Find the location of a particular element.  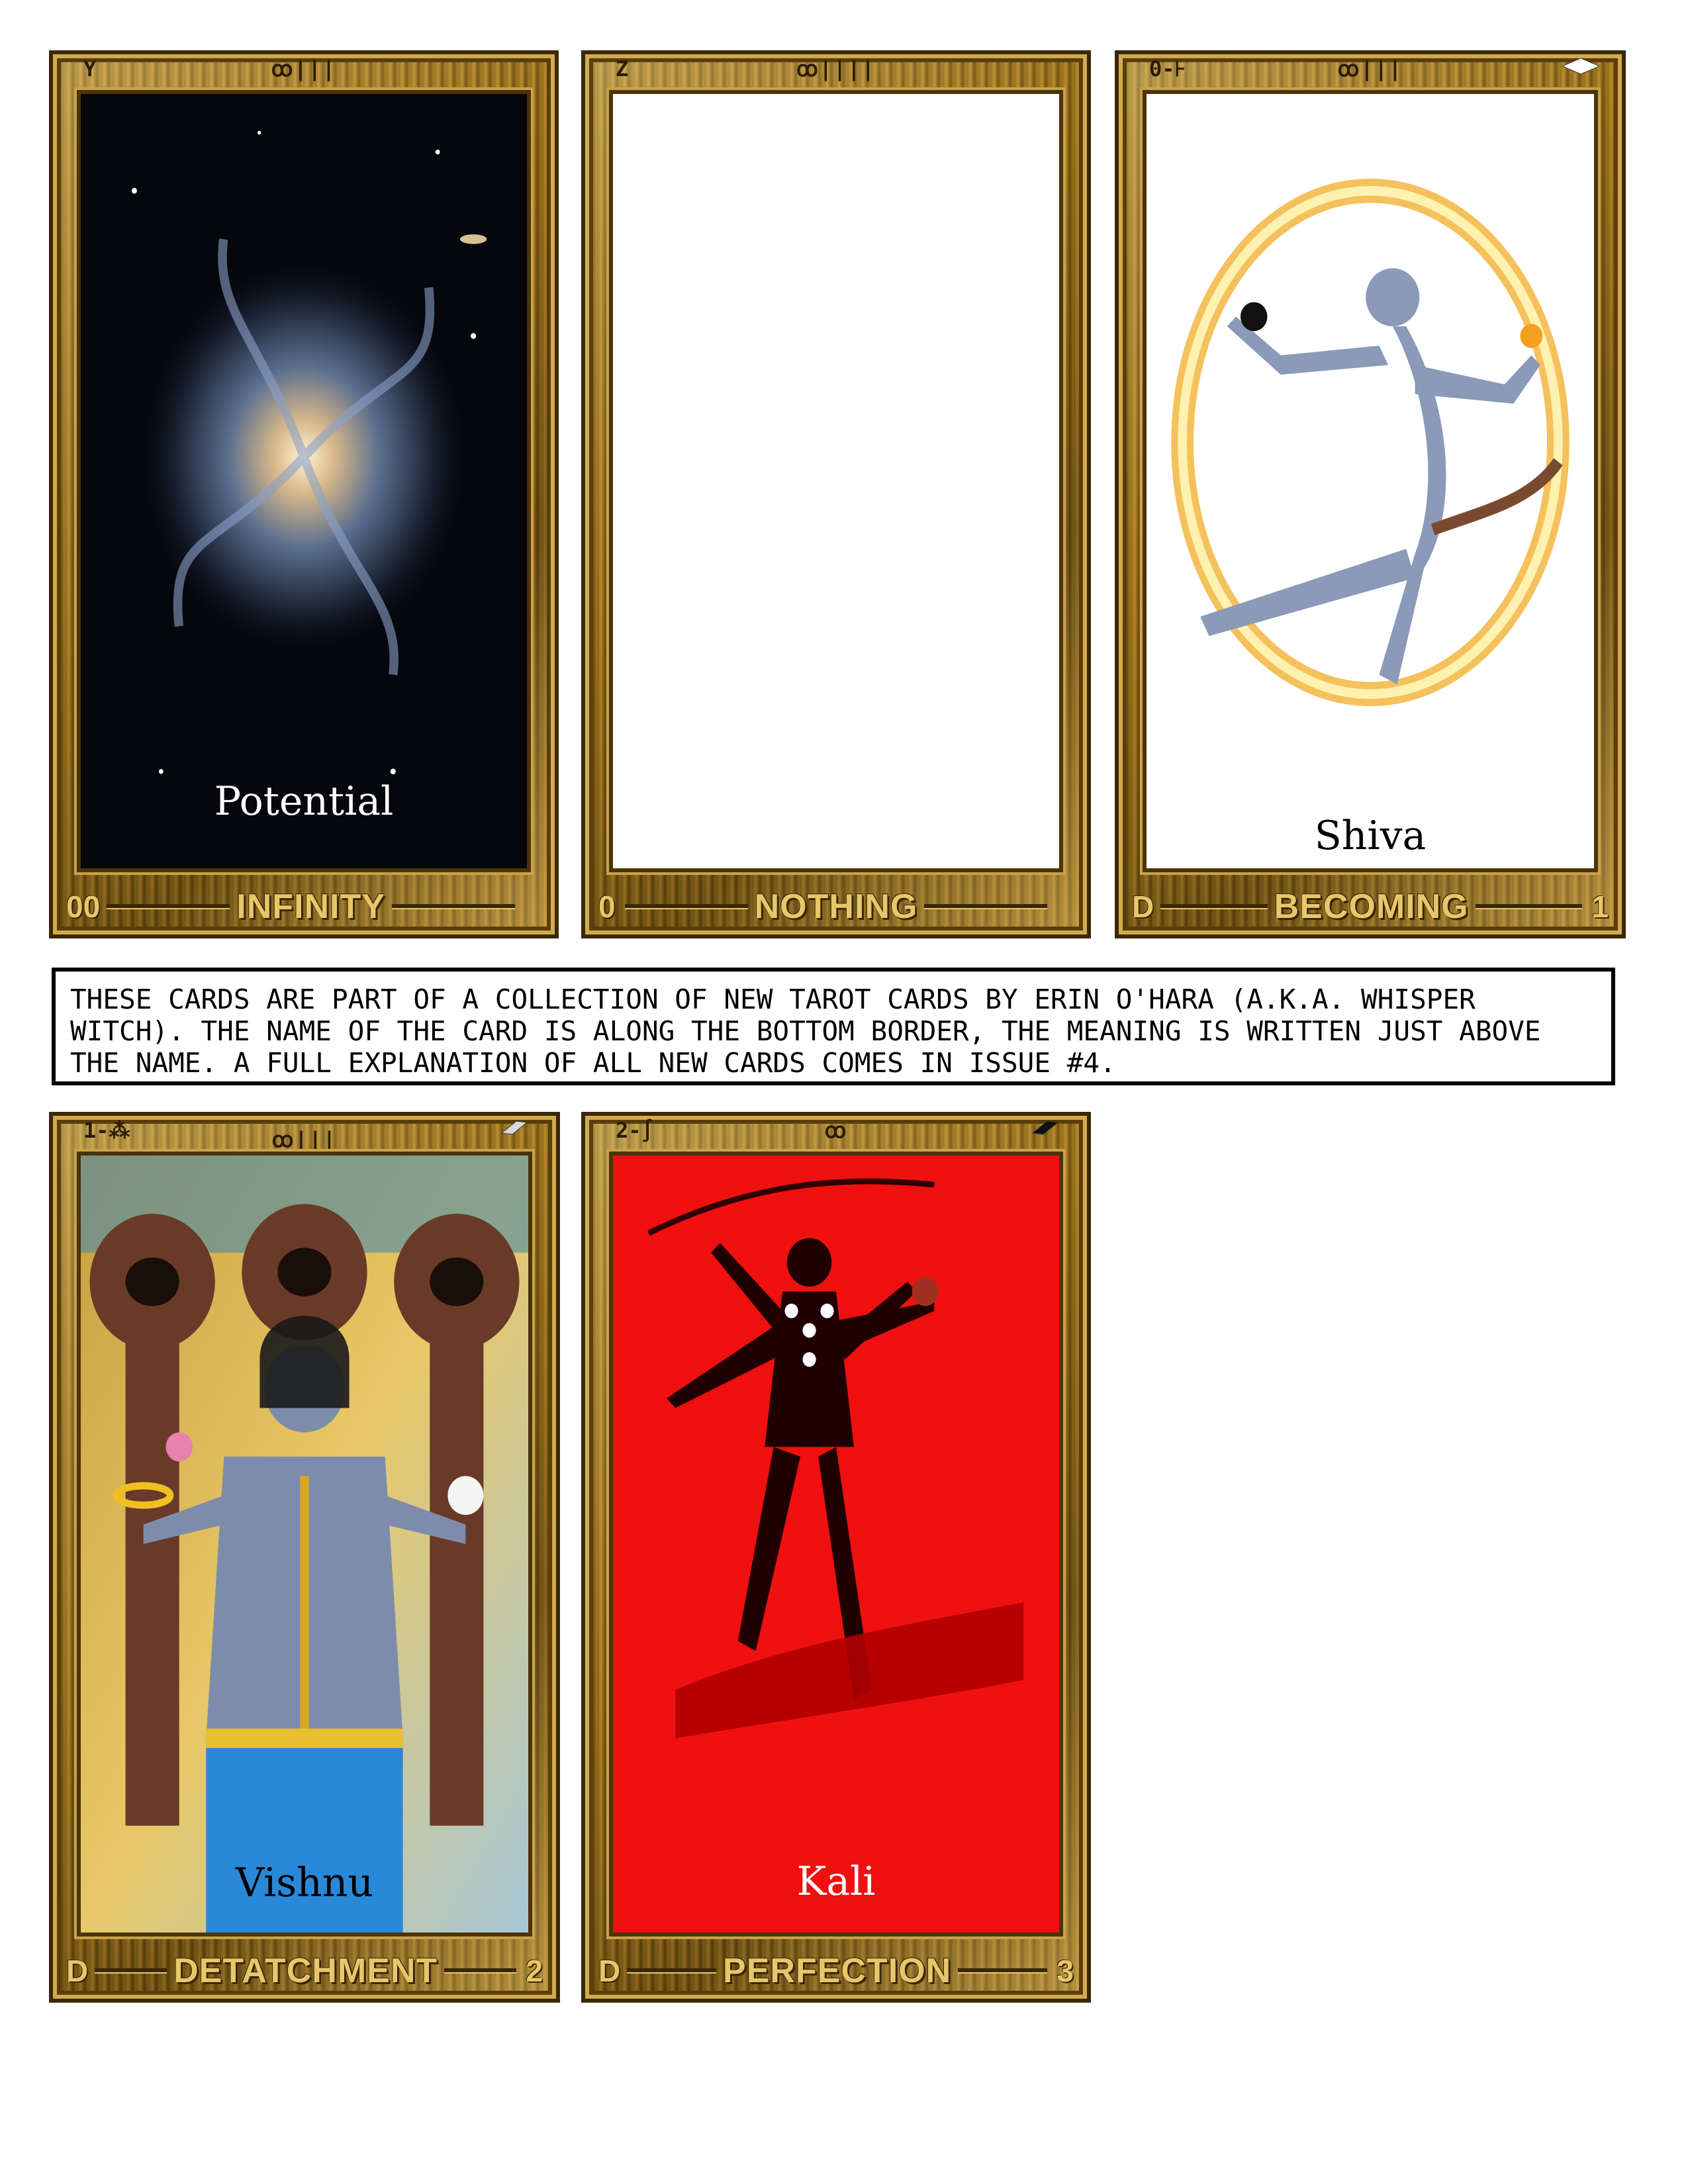

card-name: DETATCHMENT is located at coordinates (305, 1971).